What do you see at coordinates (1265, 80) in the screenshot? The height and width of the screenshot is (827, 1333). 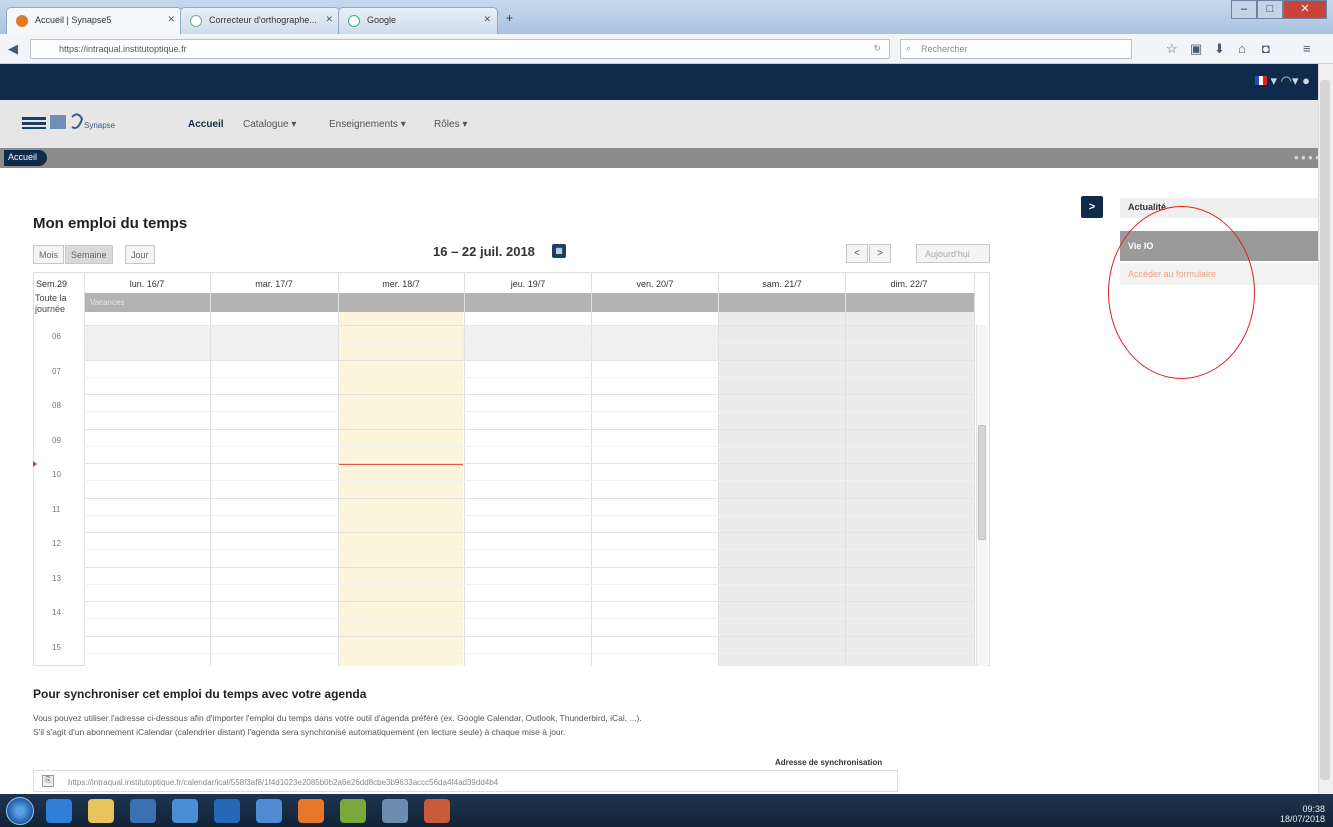 I see `language-flag-icon: ▾` at bounding box center [1265, 80].